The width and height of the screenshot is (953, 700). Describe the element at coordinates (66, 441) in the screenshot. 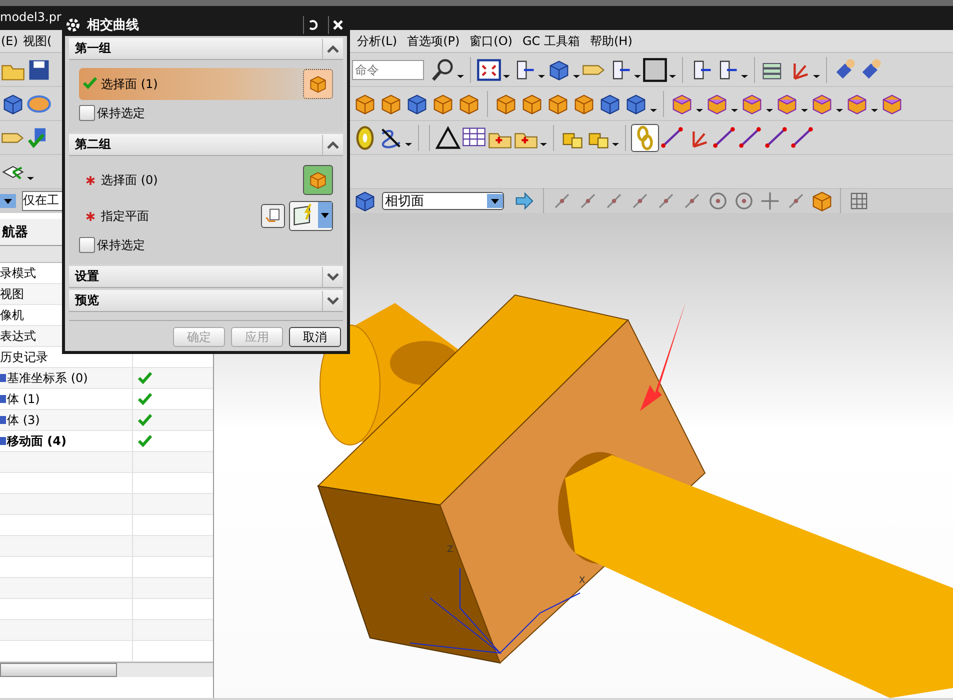

I see `tree-item: 移动面 (4)` at that location.